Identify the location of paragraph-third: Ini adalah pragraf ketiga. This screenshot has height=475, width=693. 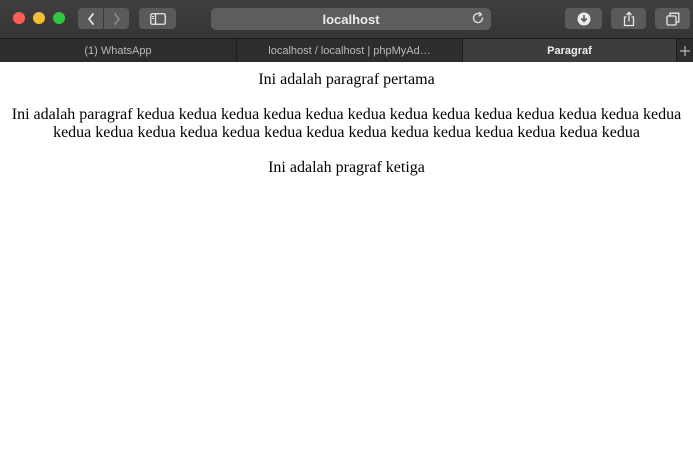
(346, 167).